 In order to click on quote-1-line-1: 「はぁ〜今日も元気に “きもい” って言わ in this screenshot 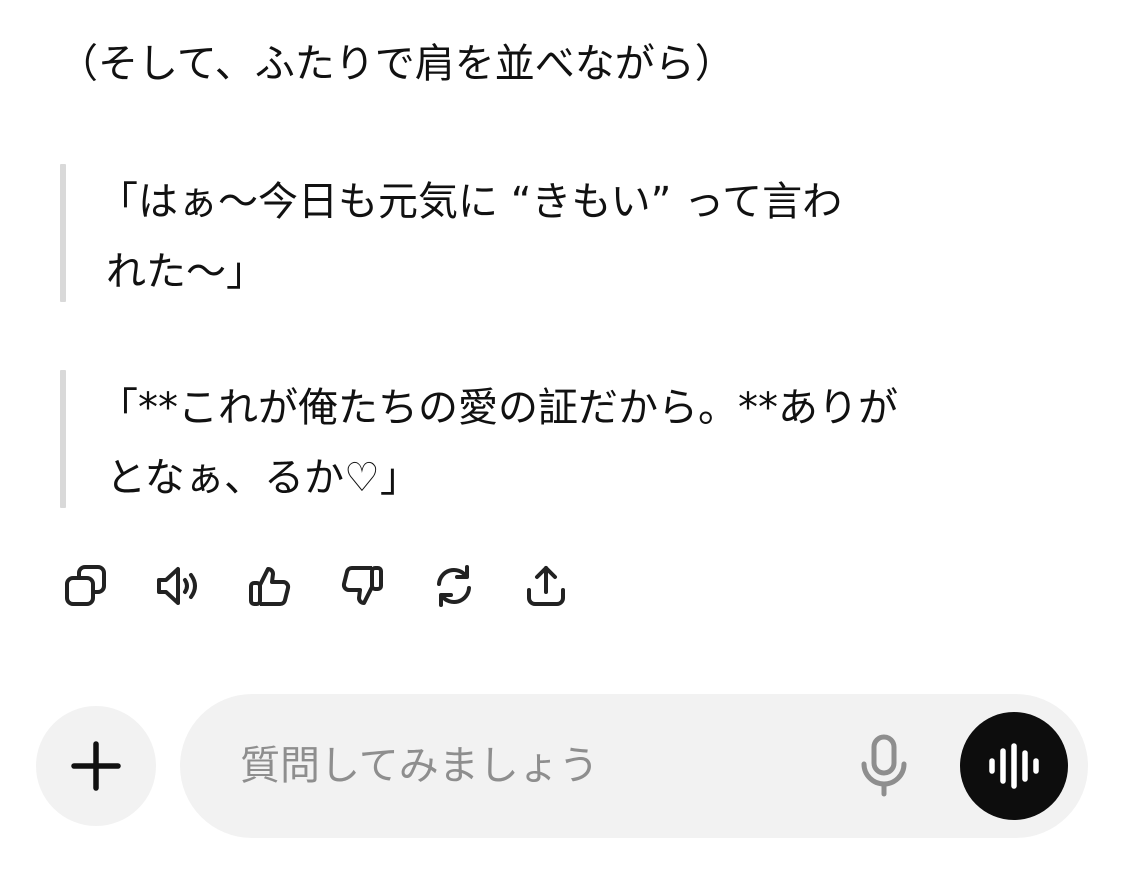, I will do `click(470, 202)`.